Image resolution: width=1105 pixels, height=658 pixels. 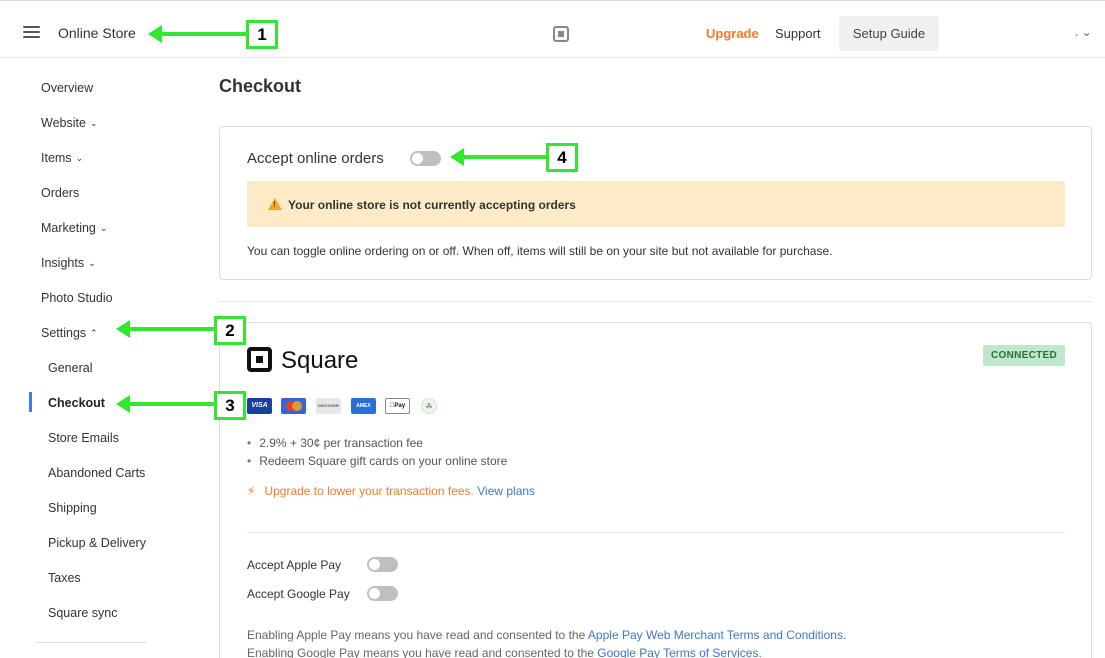 I want to click on sidebar-subitem-shipping: Shipping, so click(x=72, y=508).